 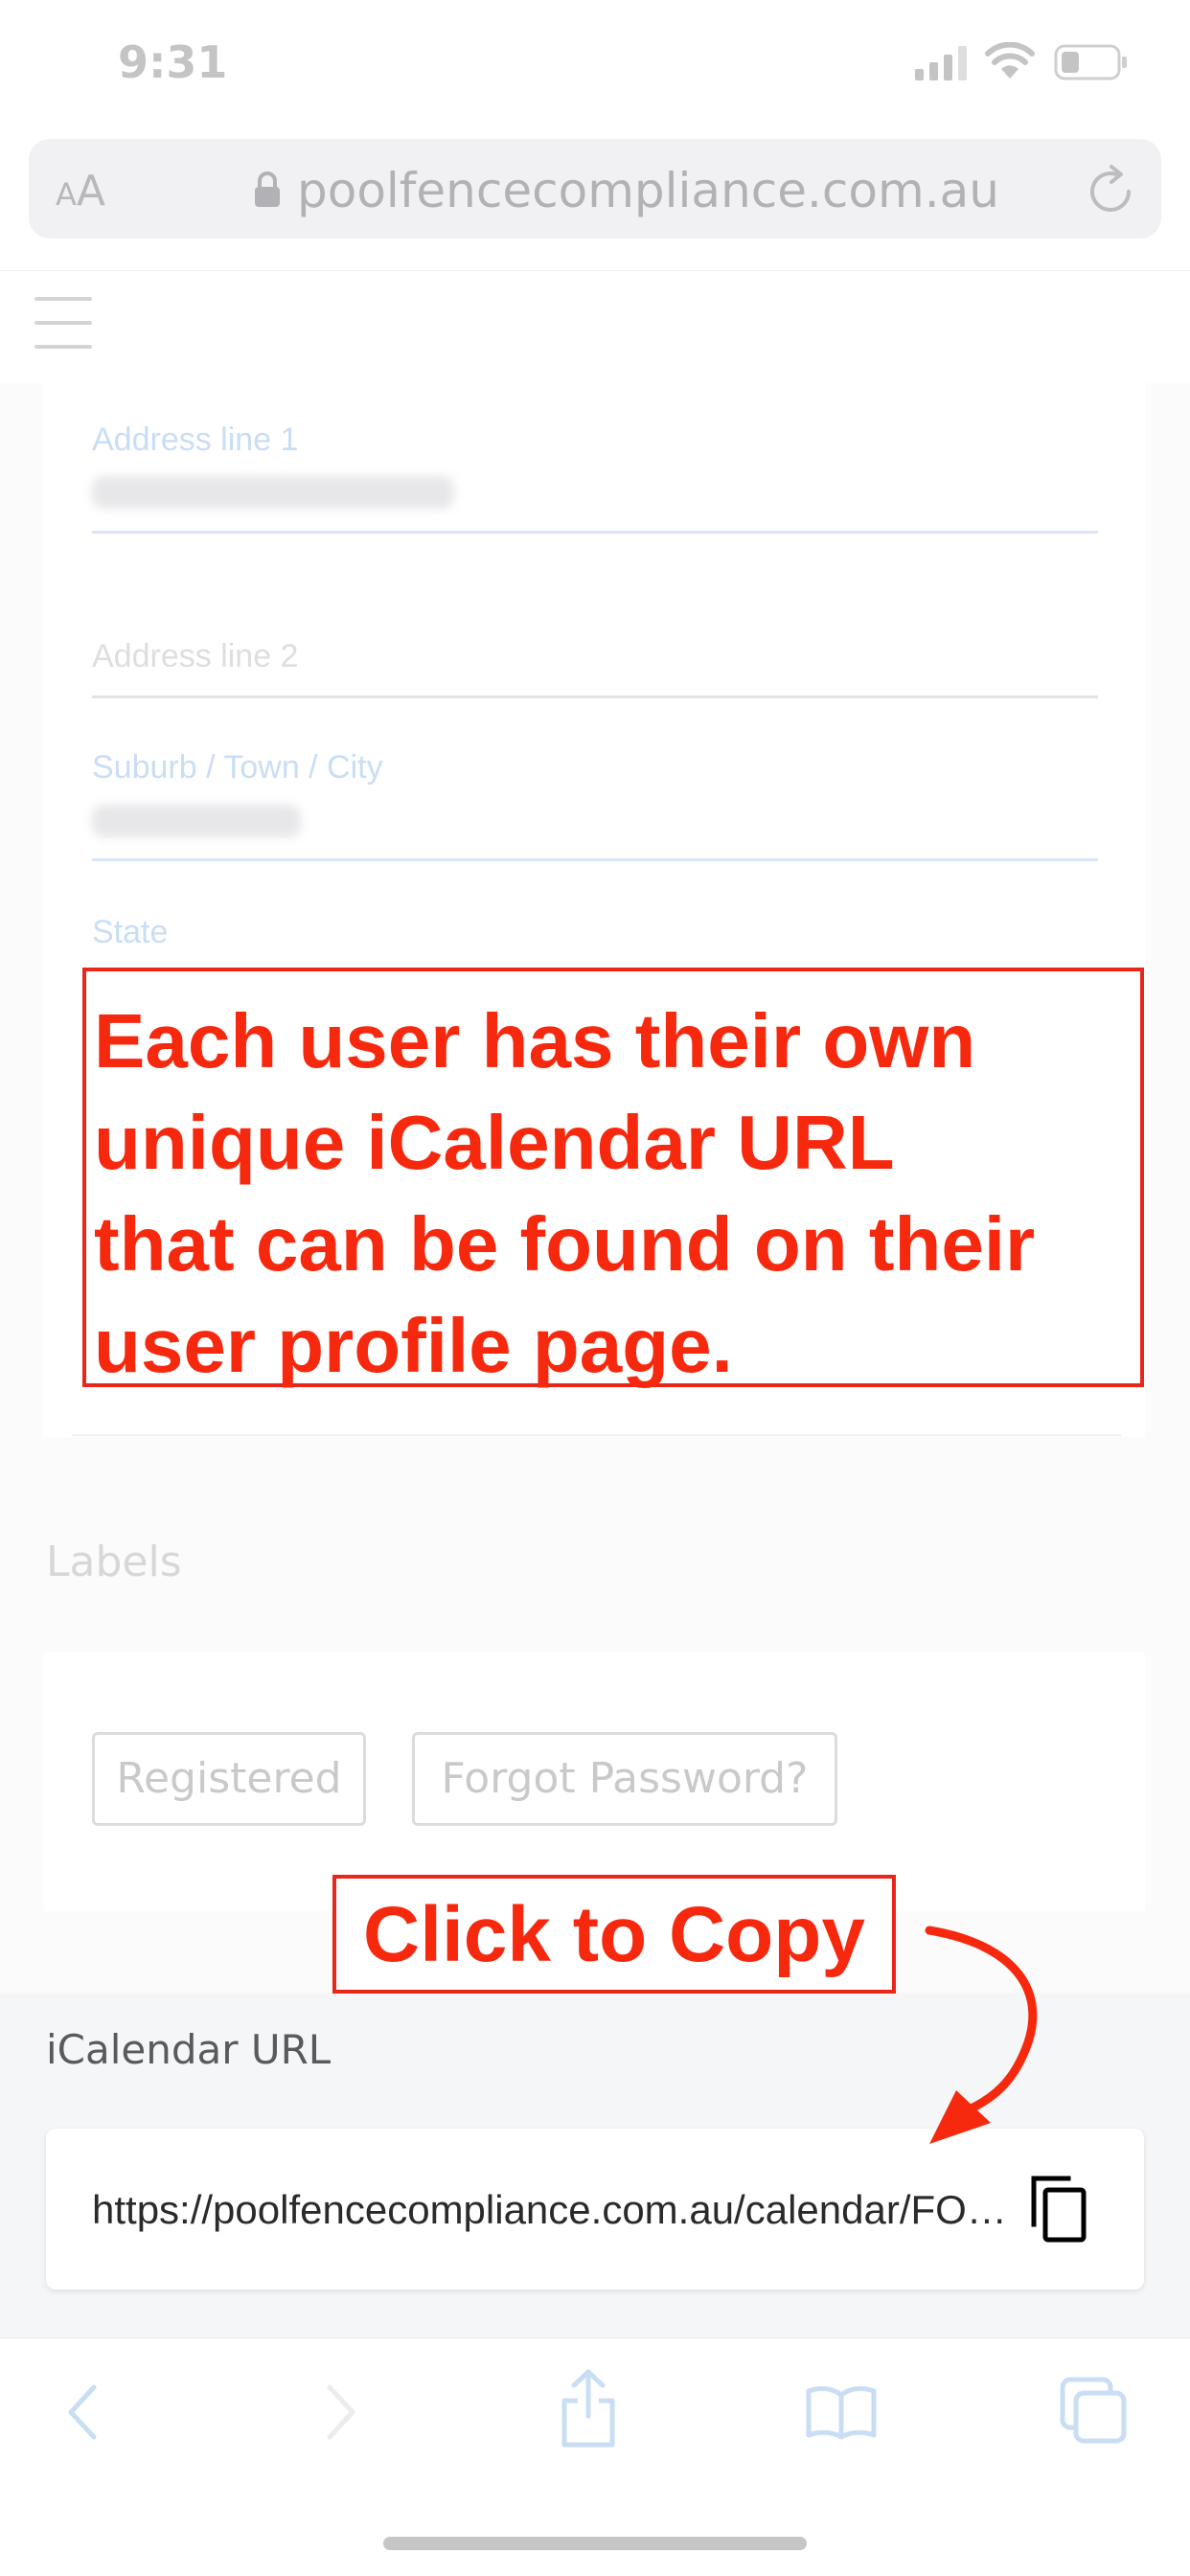 I want to click on annotation-line: user profile page., so click(x=413, y=1345).